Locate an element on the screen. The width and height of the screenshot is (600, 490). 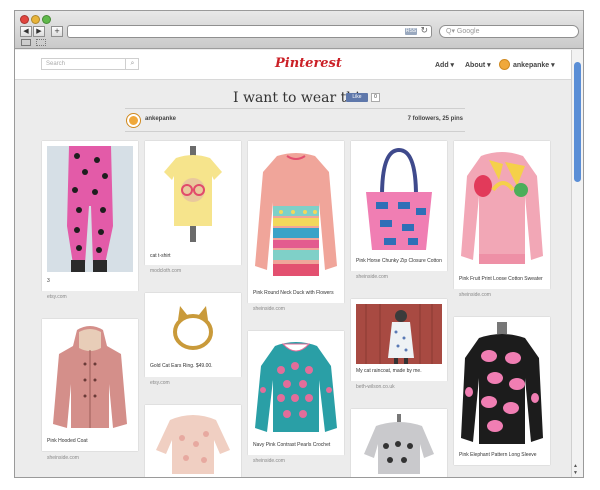
about-menu: About ▾ is located at coordinates (478, 65).